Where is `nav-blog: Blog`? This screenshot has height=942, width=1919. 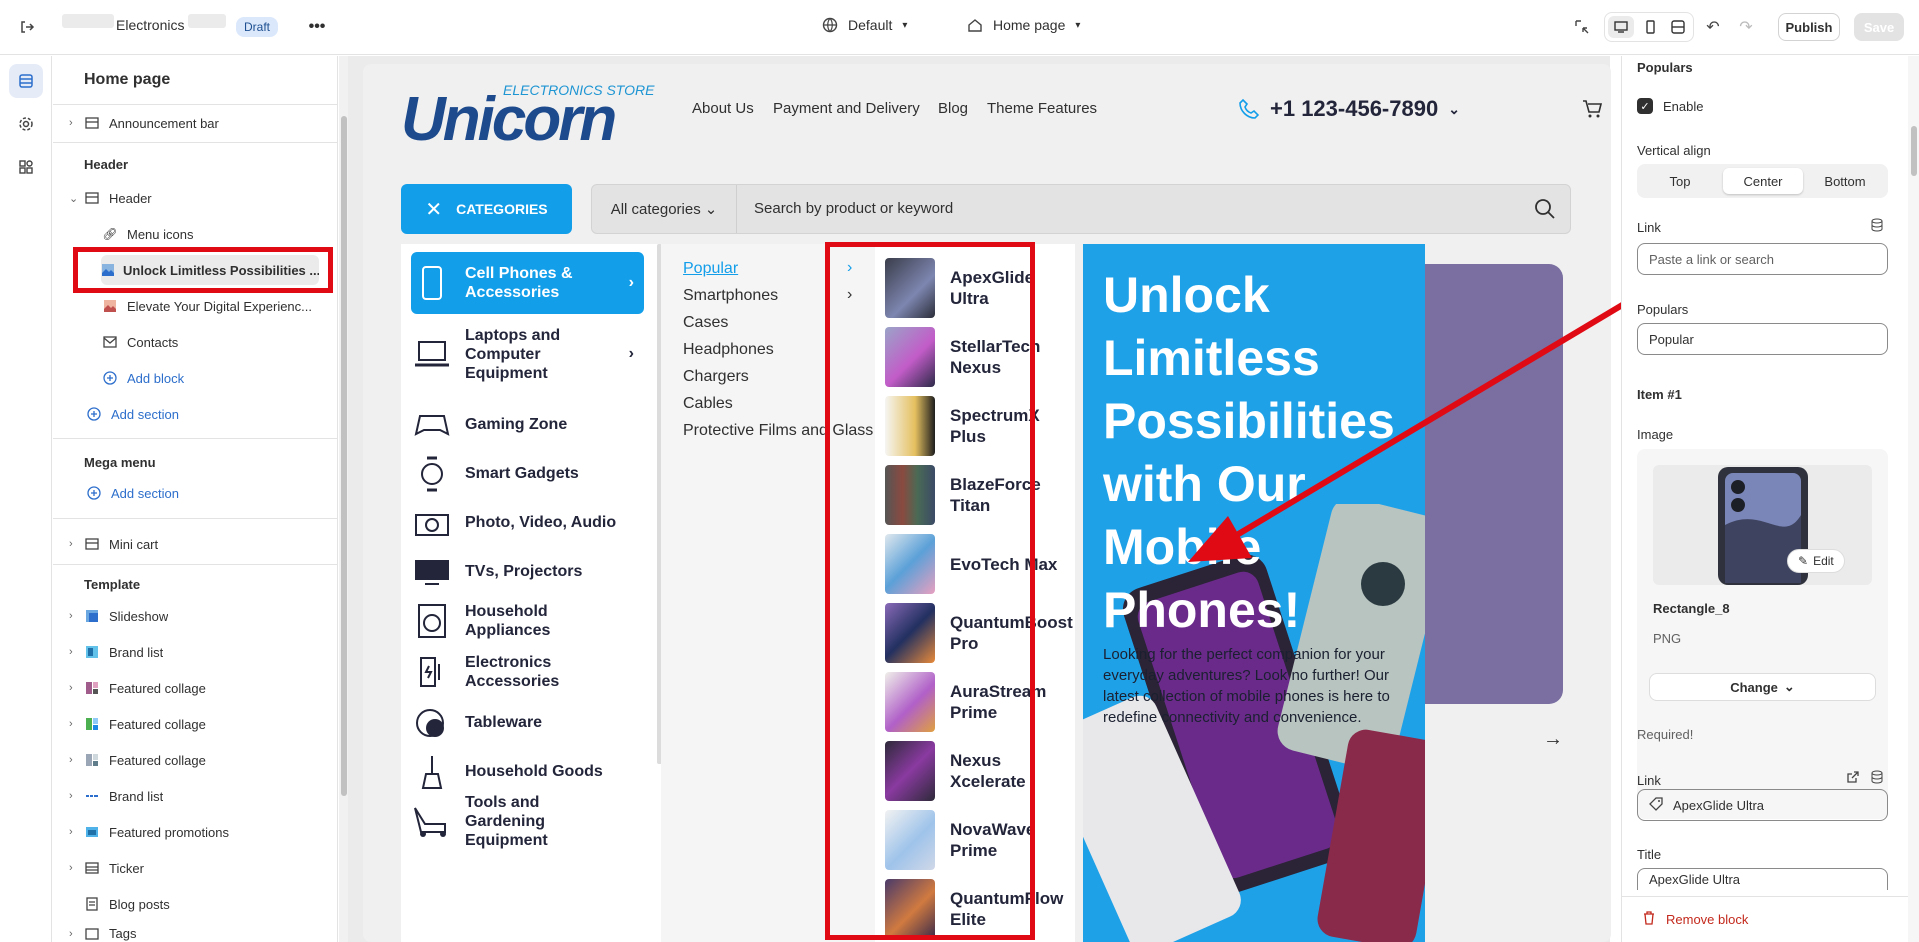
nav-blog: Blog is located at coordinates (953, 108).